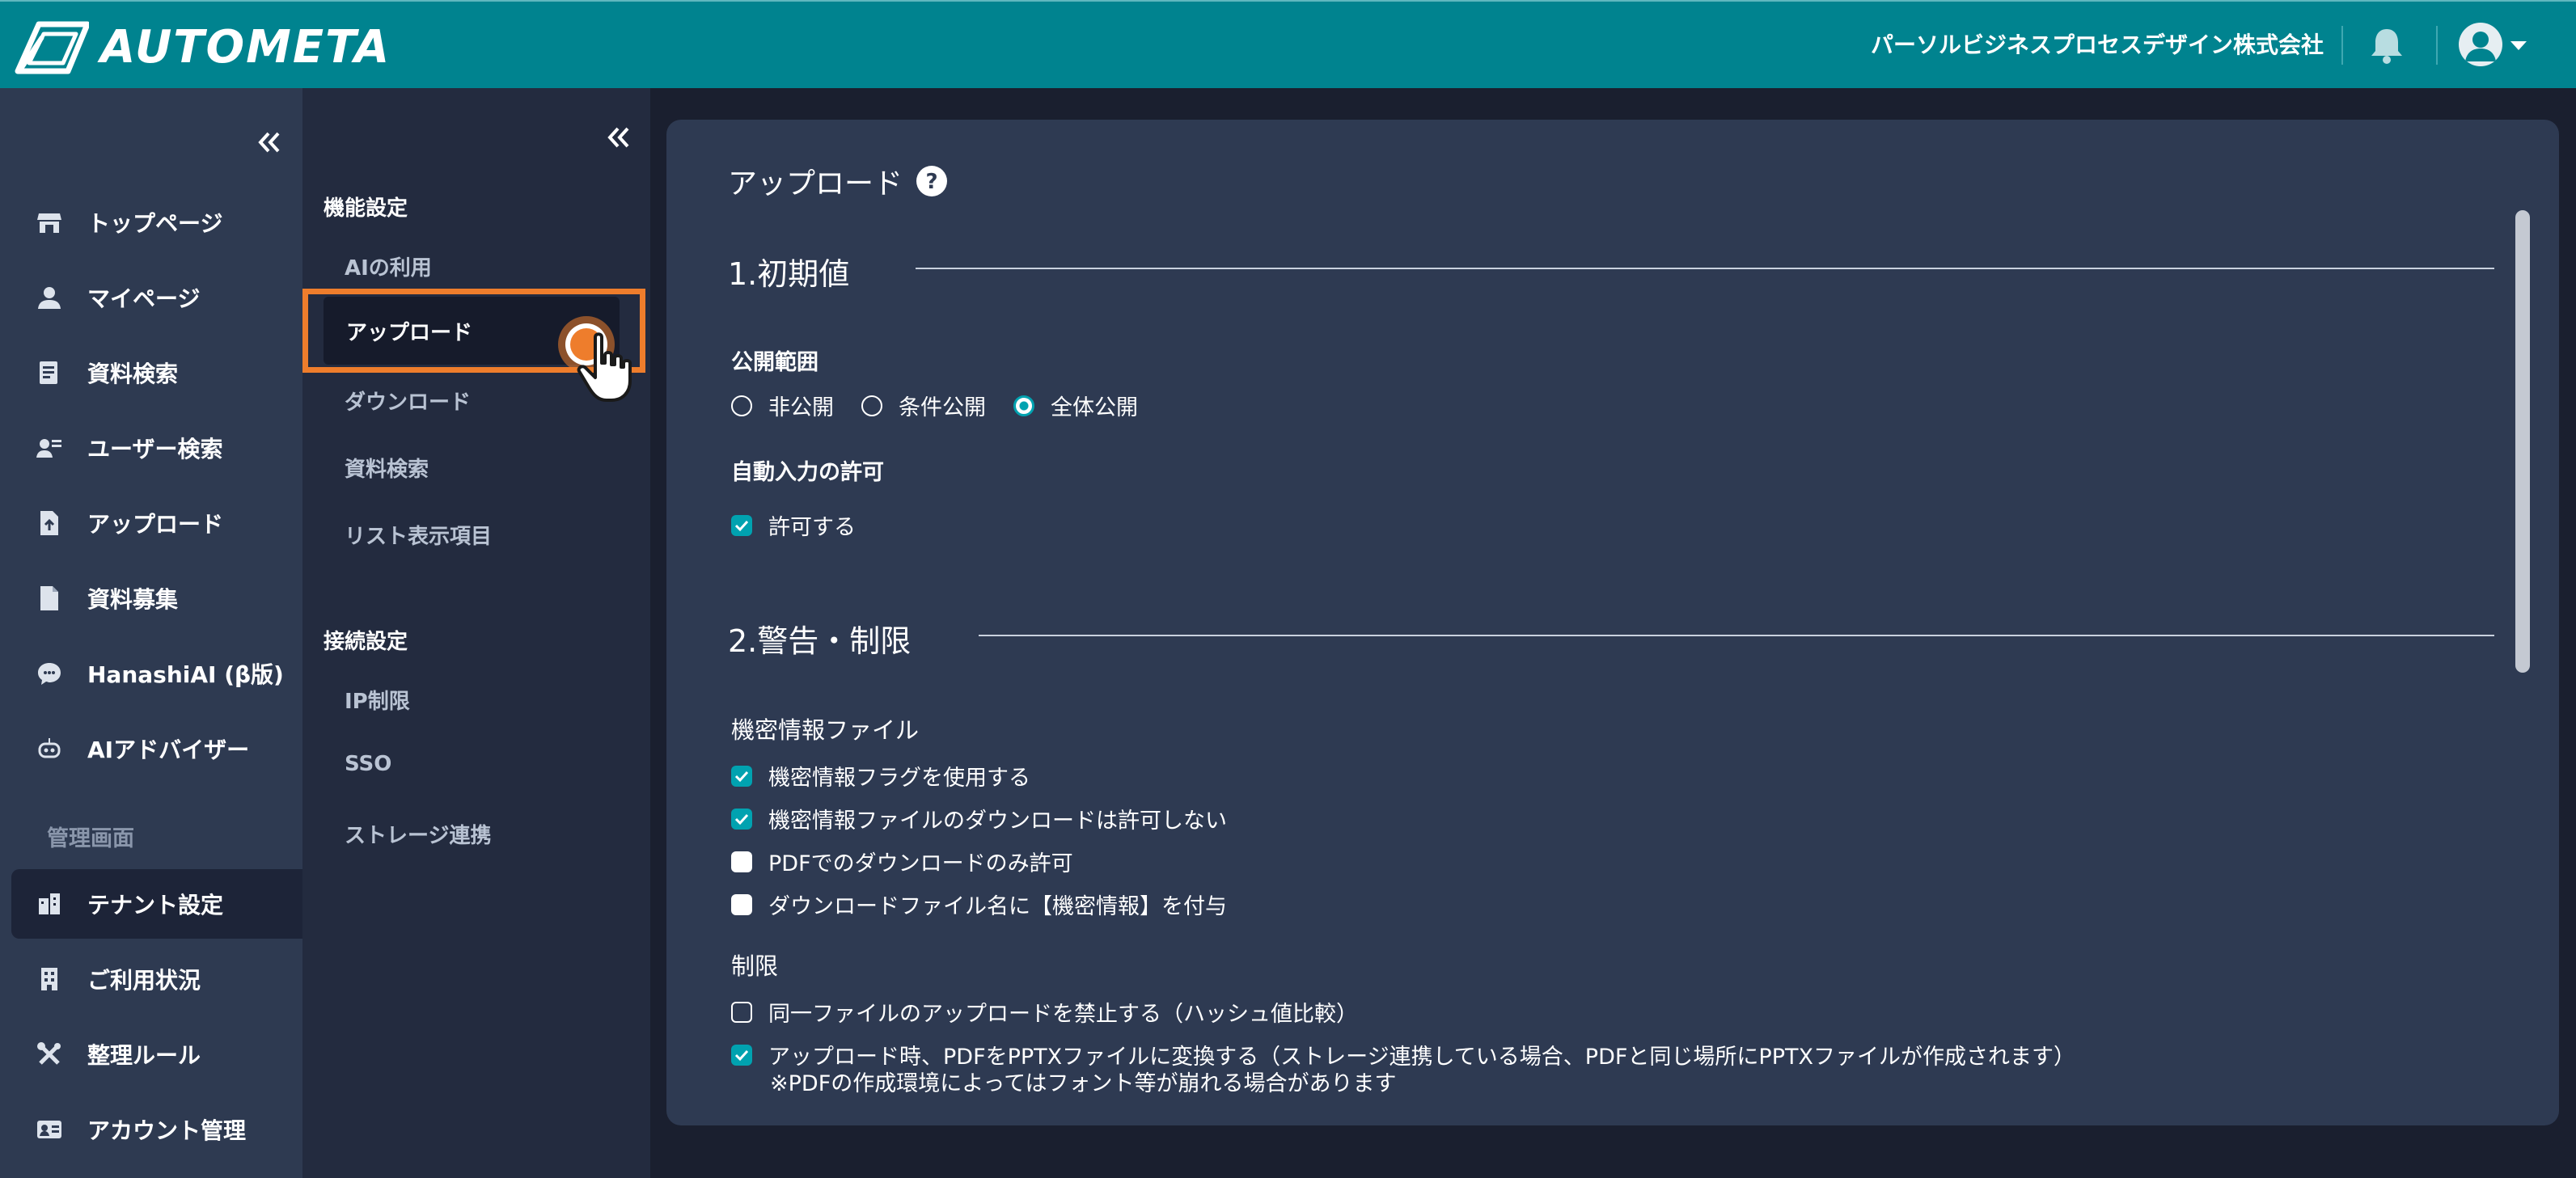  What do you see at coordinates (2519, 45) in the screenshot?
I see `caret-down-icon` at bounding box center [2519, 45].